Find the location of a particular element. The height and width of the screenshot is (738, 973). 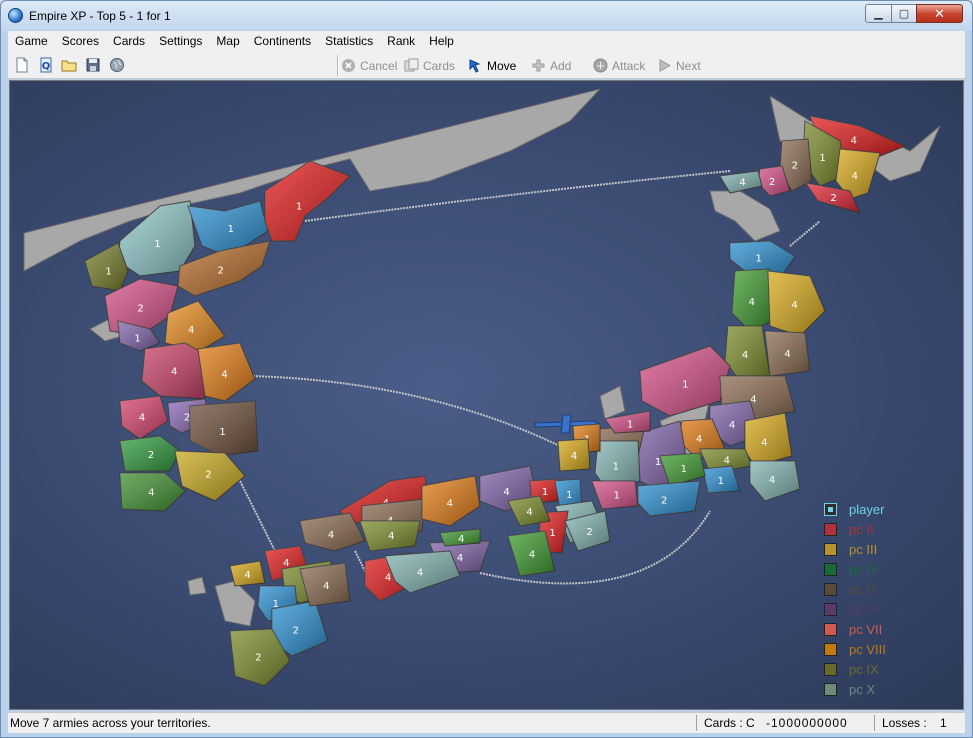

open-folder-icon is located at coordinates (69, 65).